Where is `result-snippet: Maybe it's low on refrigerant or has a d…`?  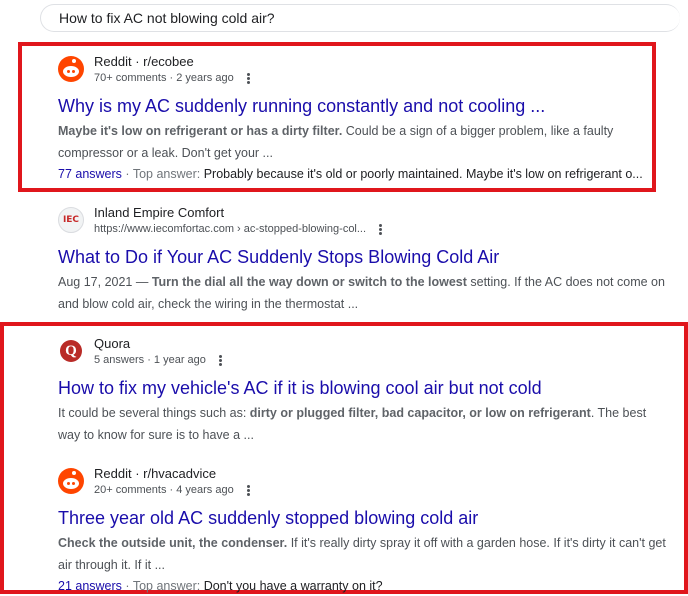 result-snippet: Maybe it's low on refrigerant or has a d… is located at coordinates (363, 142).